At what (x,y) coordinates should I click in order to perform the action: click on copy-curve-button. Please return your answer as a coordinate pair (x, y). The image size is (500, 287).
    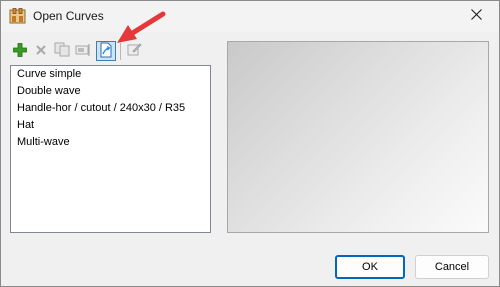
    Looking at the image, I should click on (62, 51).